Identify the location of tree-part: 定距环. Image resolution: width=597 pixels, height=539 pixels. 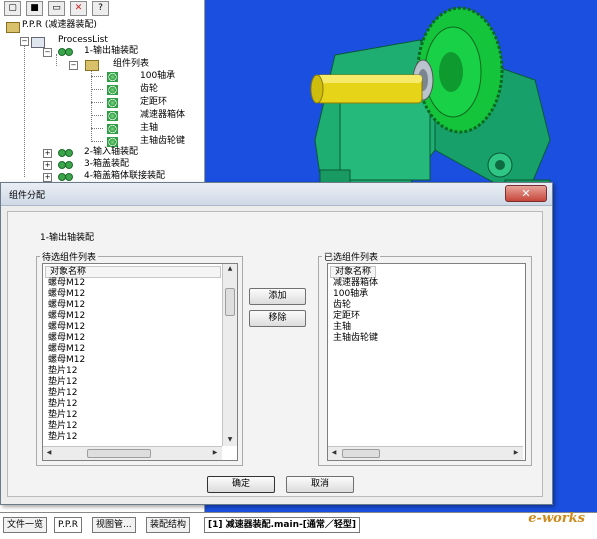
(153, 102).